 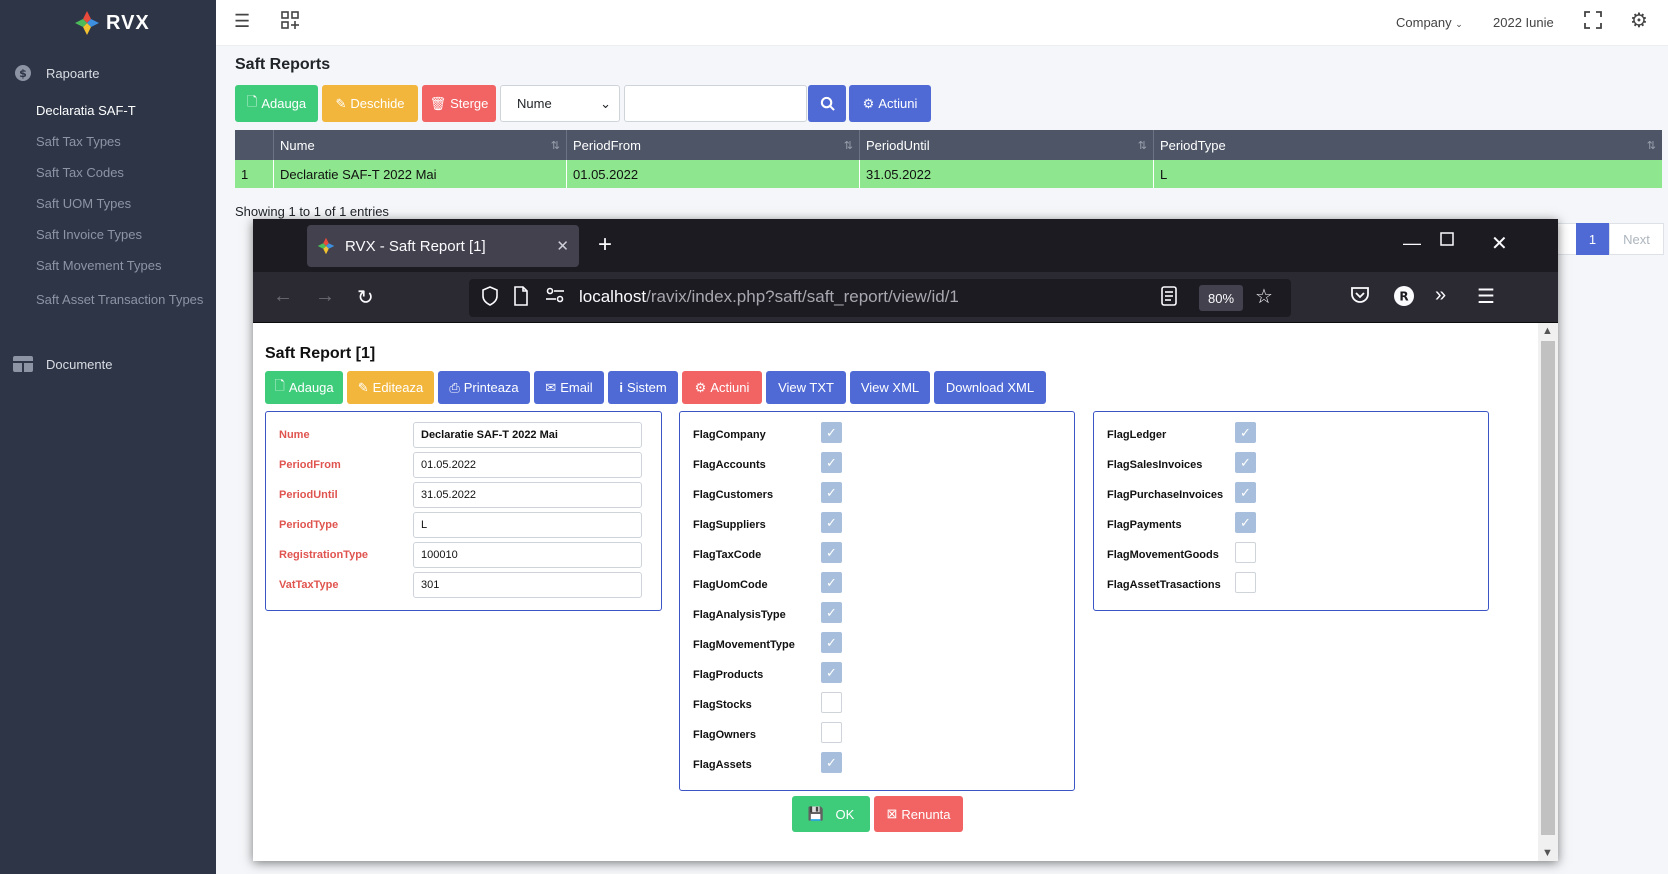 I want to click on field-registrationtype-input: 100010, so click(x=527, y=555).